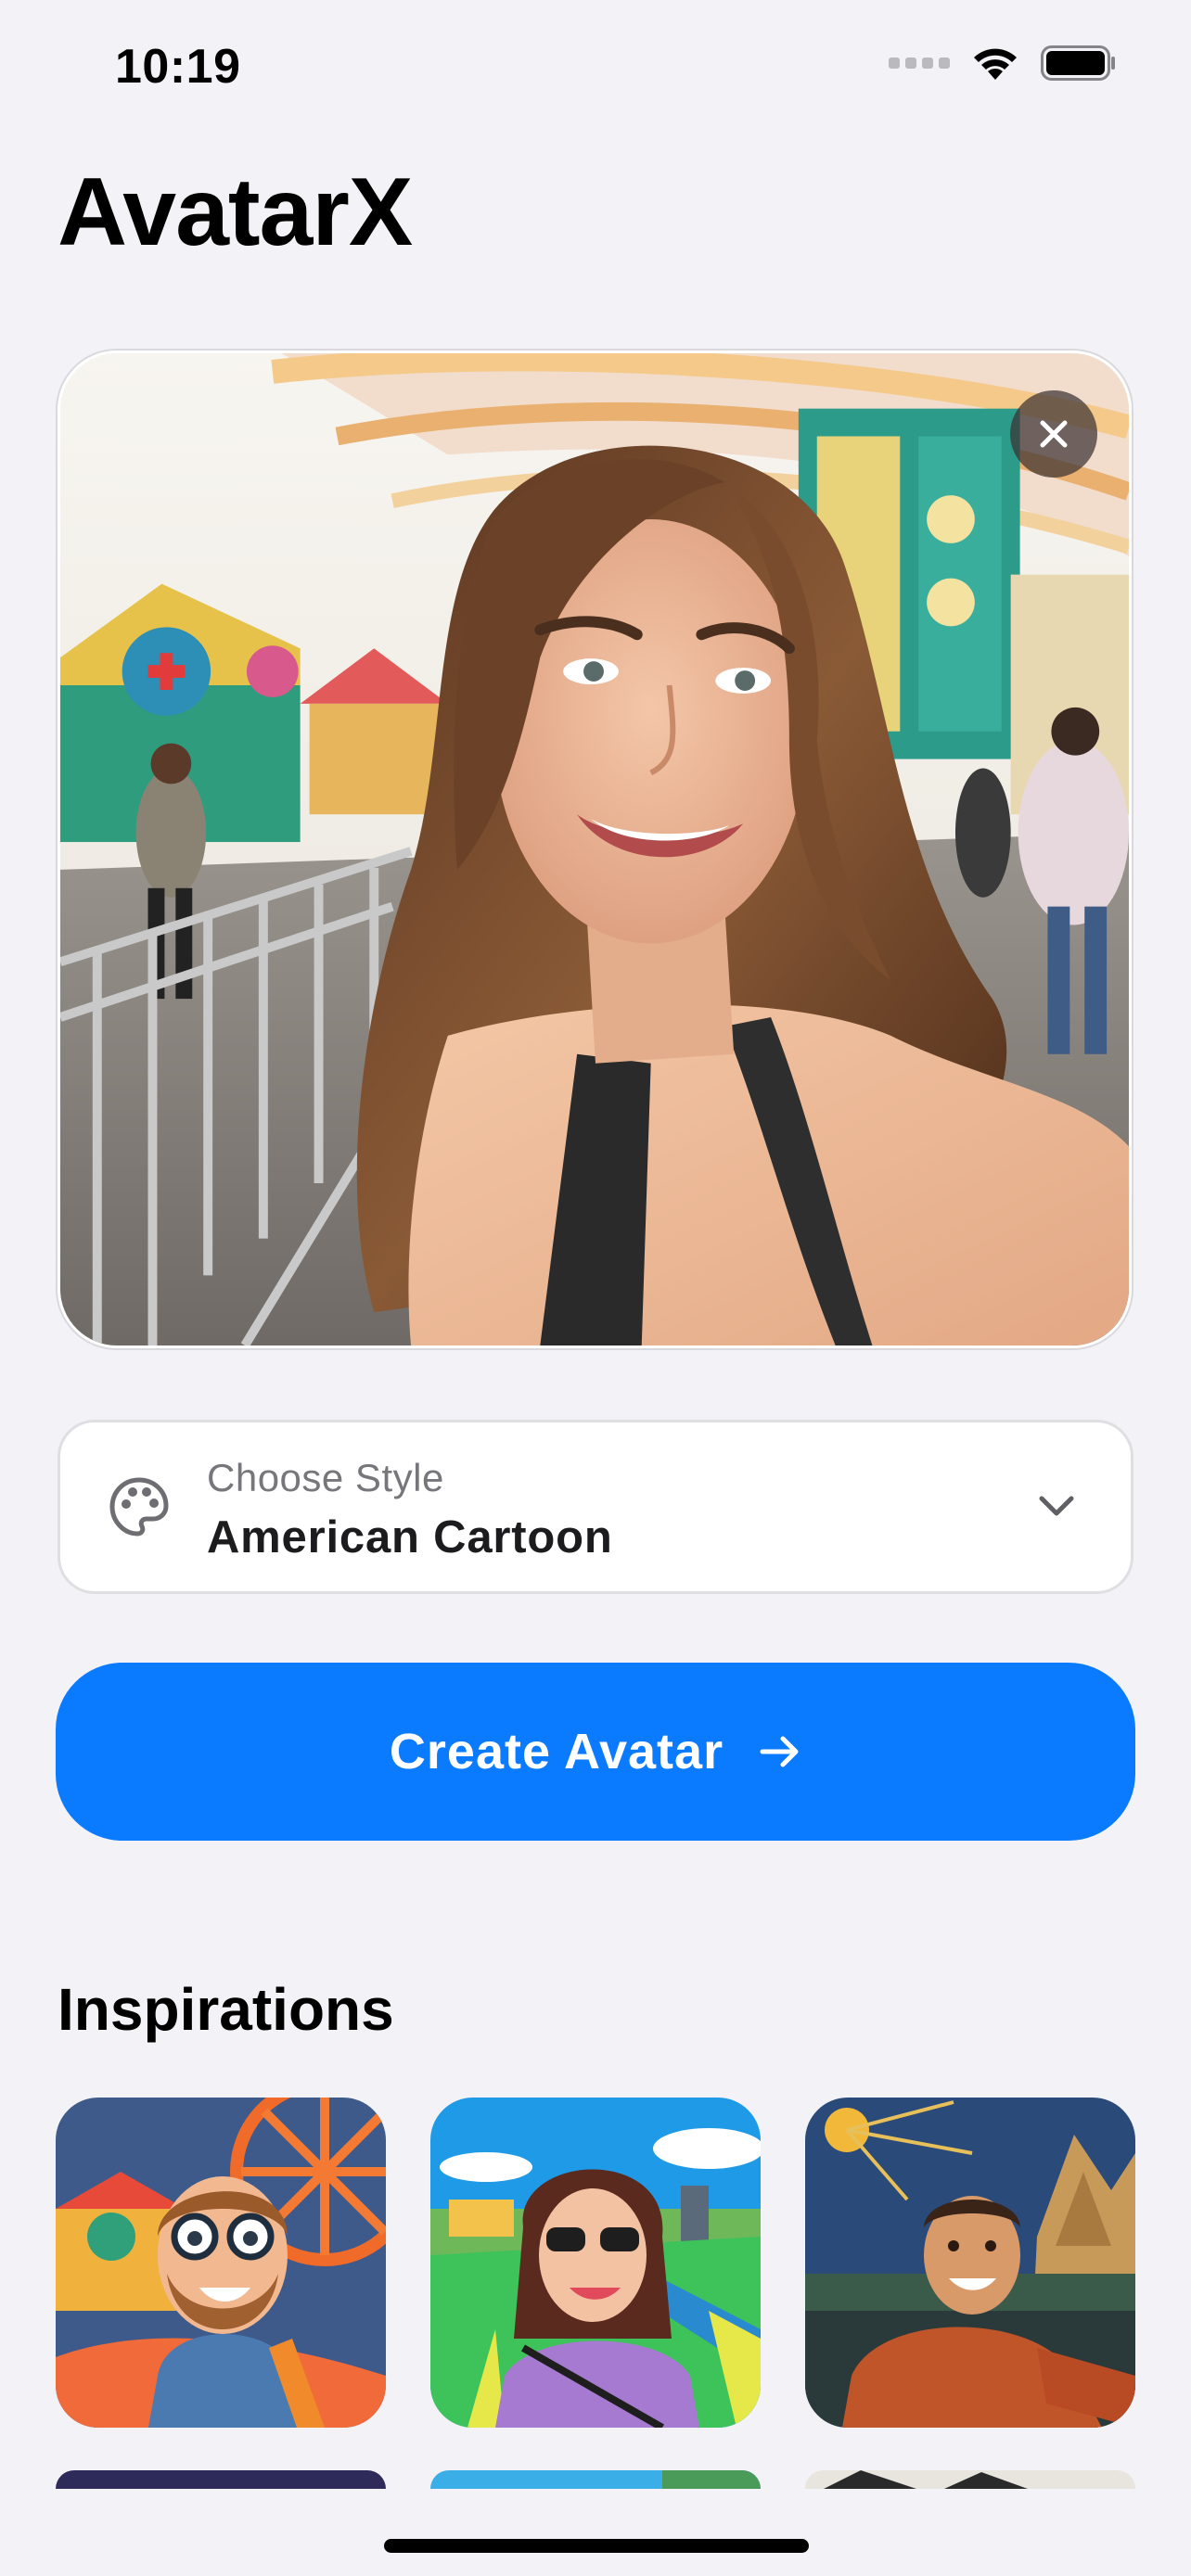 This screenshot has height=2576, width=1191. What do you see at coordinates (226, 2009) in the screenshot?
I see `inspirations-title: Inspirations` at bounding box center [226, 2009].